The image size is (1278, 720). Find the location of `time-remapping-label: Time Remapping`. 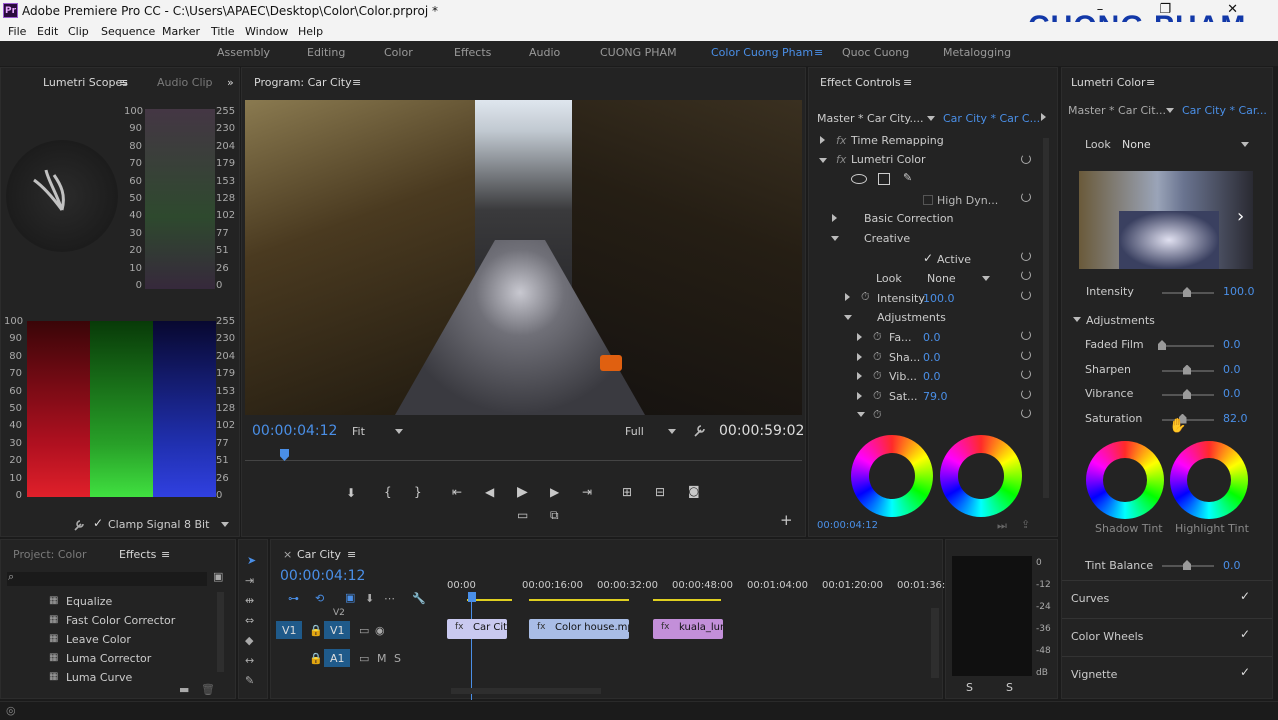

time-remapping-label: Time Remapping is located at coordinates (897, 140).